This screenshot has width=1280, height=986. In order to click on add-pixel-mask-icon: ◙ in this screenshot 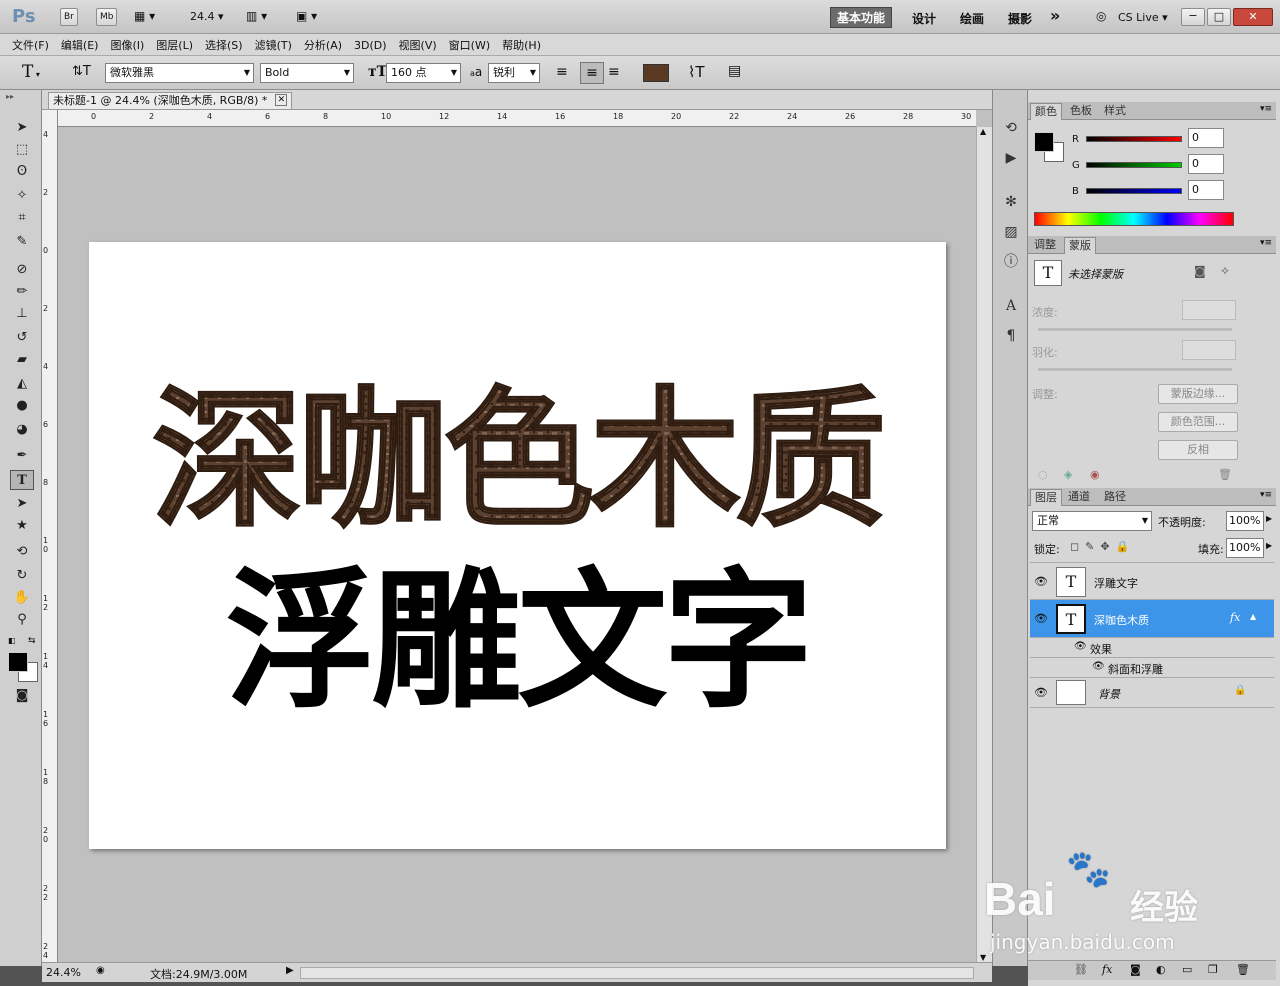, I will do `click(1200, 271)`.